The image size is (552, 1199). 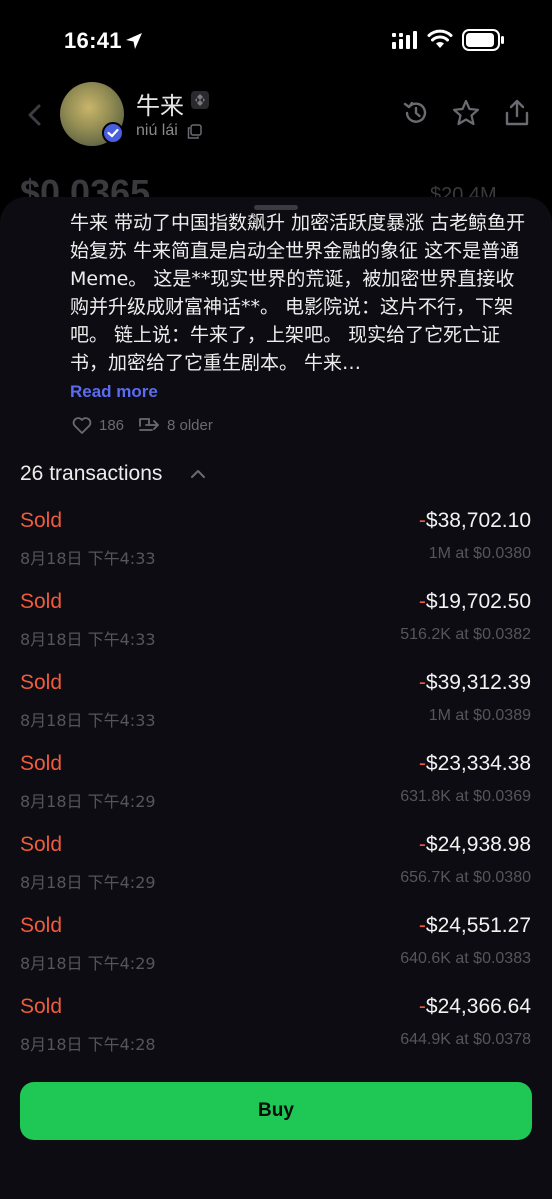 What do you see at coordinates (113, 133) in the screenshot?
I see `verified-check-icon` at bounding box center [113, 133].